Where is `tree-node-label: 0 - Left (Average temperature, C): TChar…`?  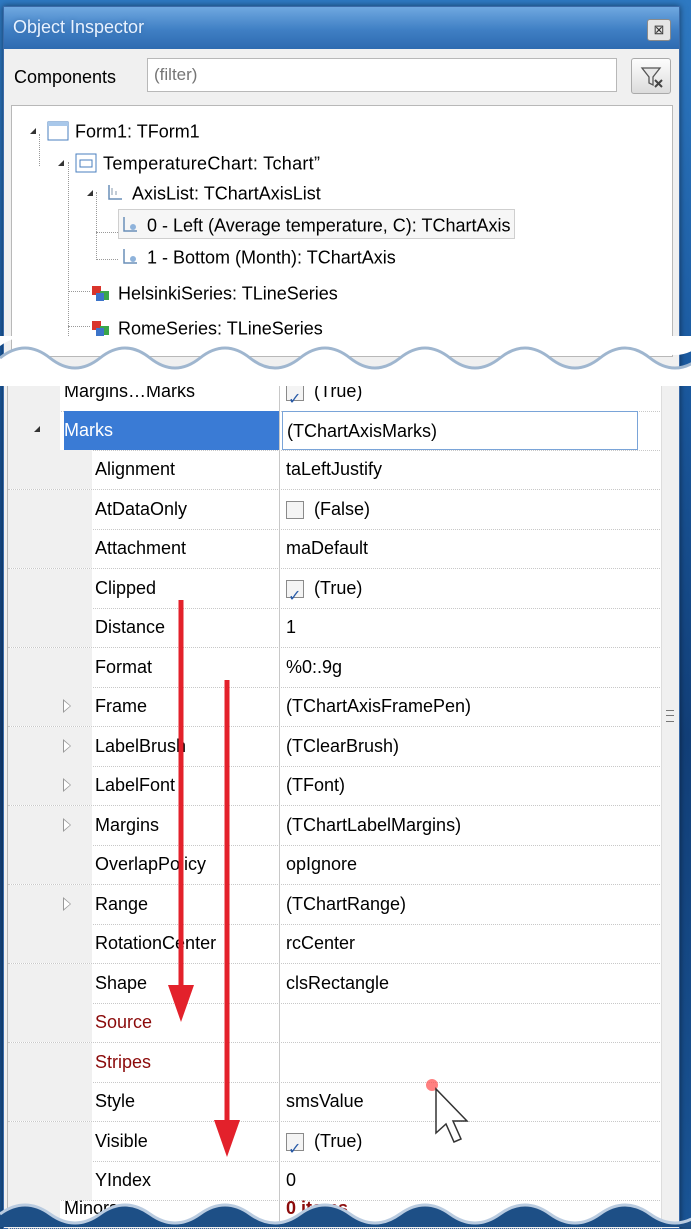
tree-node-label: 0 - Left (Average temperature, C): TChar… is located at coordinates (329, 225).